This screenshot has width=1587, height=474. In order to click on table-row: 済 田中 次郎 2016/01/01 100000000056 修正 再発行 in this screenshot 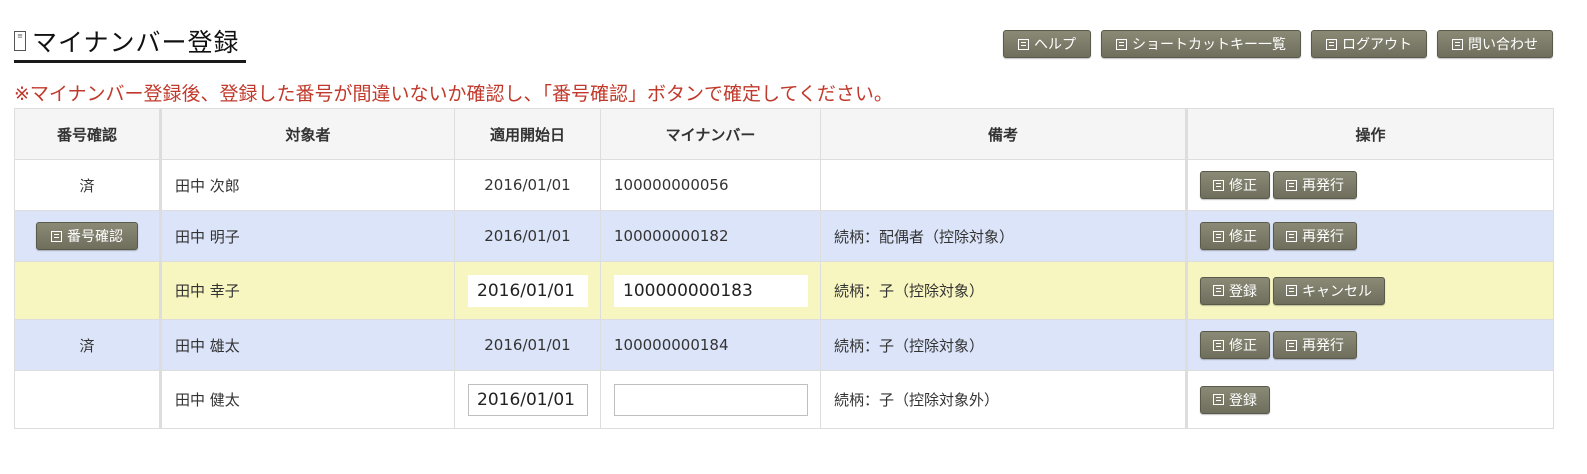, I will do `click(784, 185)`.